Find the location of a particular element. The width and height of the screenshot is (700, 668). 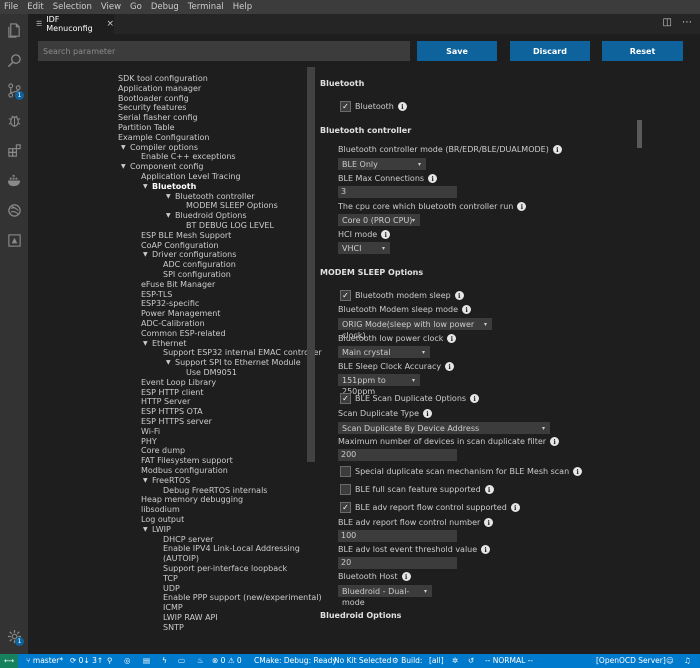

low-power-clock-select: Main crystal ▾ is located at coordinates (384, 352).